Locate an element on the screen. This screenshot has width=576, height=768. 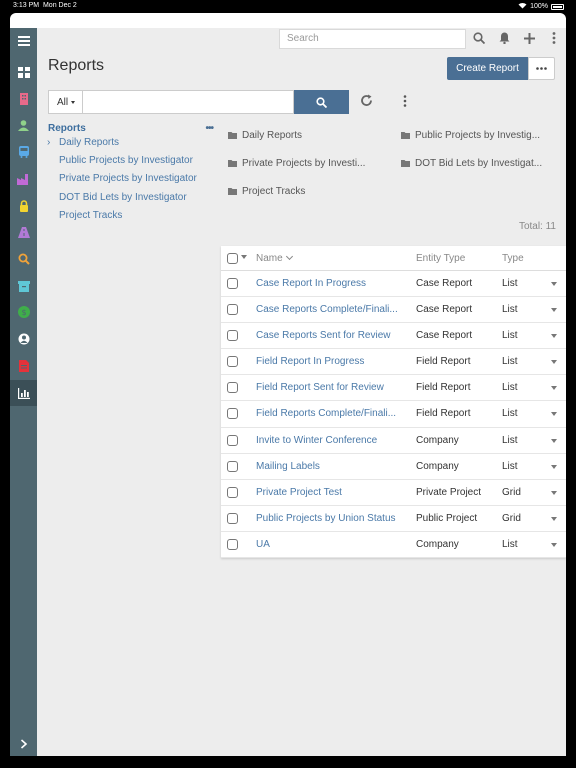
table-header: Name Entity Type Type is located at coordinates (393, 258).